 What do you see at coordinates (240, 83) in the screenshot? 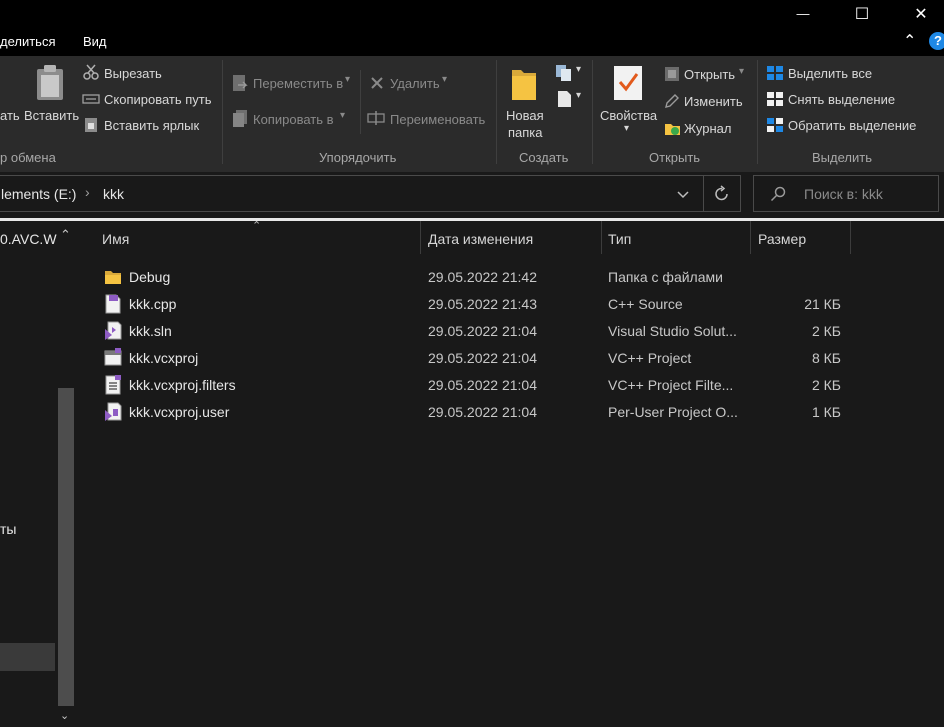
I see `move-to-icon` at bounding box center [240, 83].